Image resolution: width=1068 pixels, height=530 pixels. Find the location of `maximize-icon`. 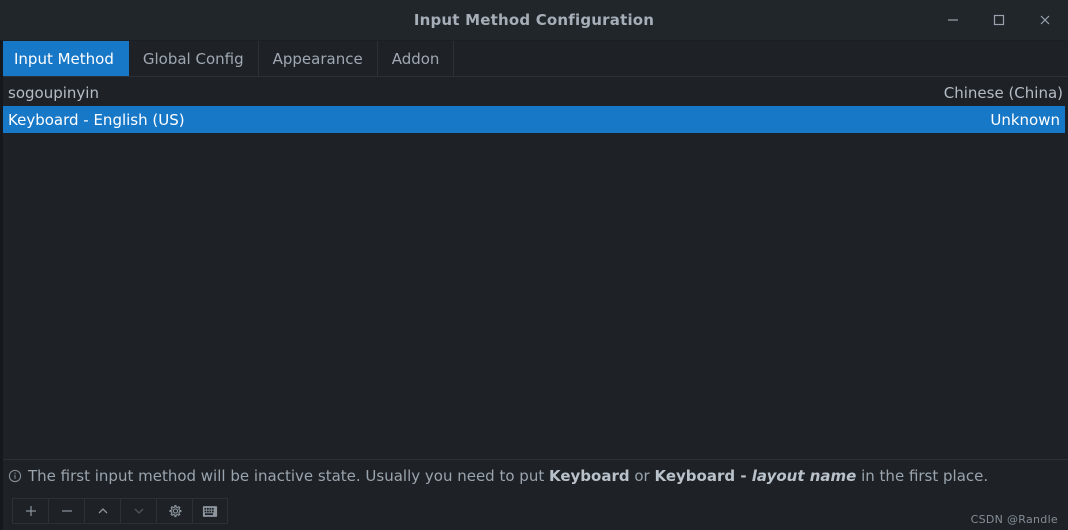

maximize-icon is located at coordinates (999, 20).